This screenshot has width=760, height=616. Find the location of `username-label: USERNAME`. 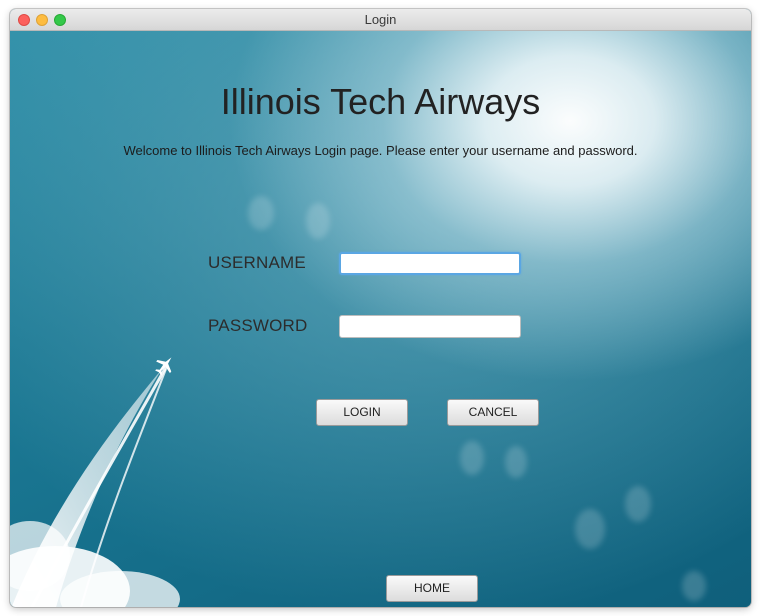

username-label: USERNAME is located at coordinates (257, 262).